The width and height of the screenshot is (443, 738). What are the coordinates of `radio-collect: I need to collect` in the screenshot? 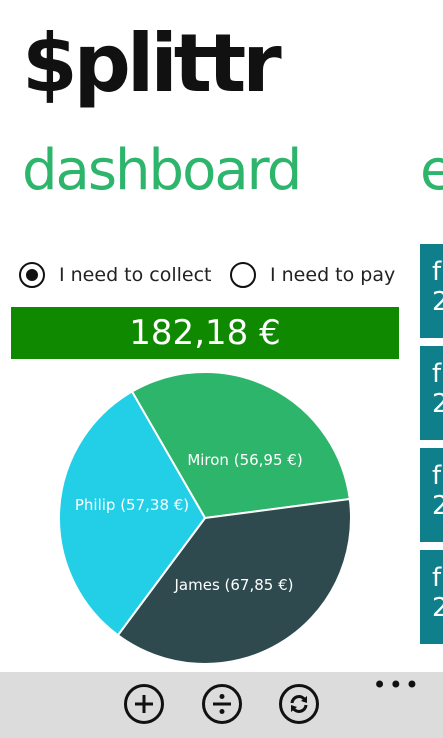 It's located at (115, 275).